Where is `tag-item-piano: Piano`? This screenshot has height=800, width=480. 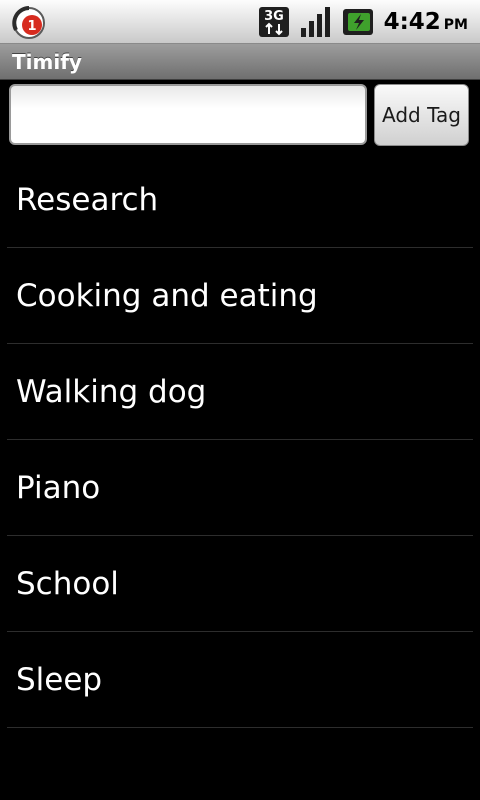 tag-item-piano: Piano is located at coordinates (240, 488).